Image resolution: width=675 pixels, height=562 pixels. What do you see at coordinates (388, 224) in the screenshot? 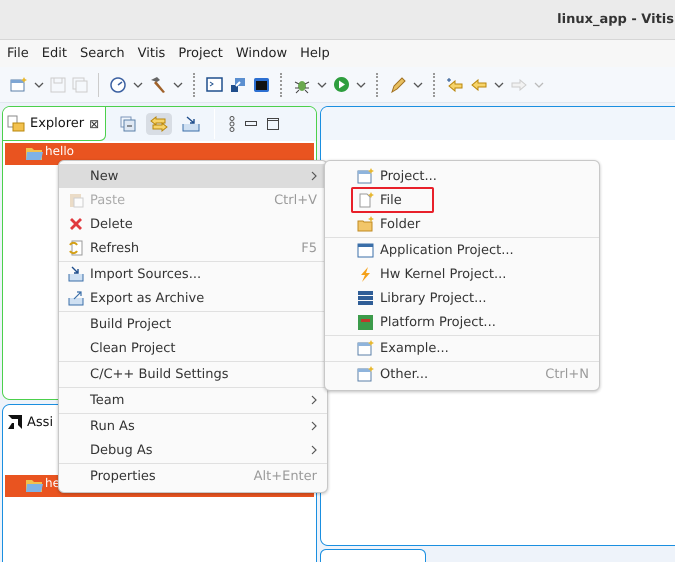
I see `menu-item: Folder` at bounding box center [388, 224].